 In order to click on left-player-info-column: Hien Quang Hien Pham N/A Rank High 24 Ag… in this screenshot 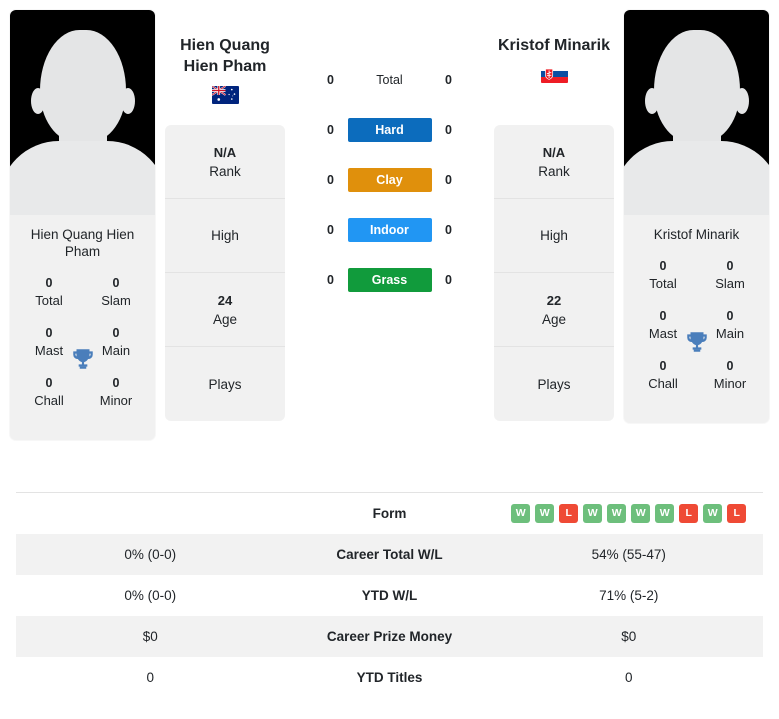, I will do `click(225, 215)`.